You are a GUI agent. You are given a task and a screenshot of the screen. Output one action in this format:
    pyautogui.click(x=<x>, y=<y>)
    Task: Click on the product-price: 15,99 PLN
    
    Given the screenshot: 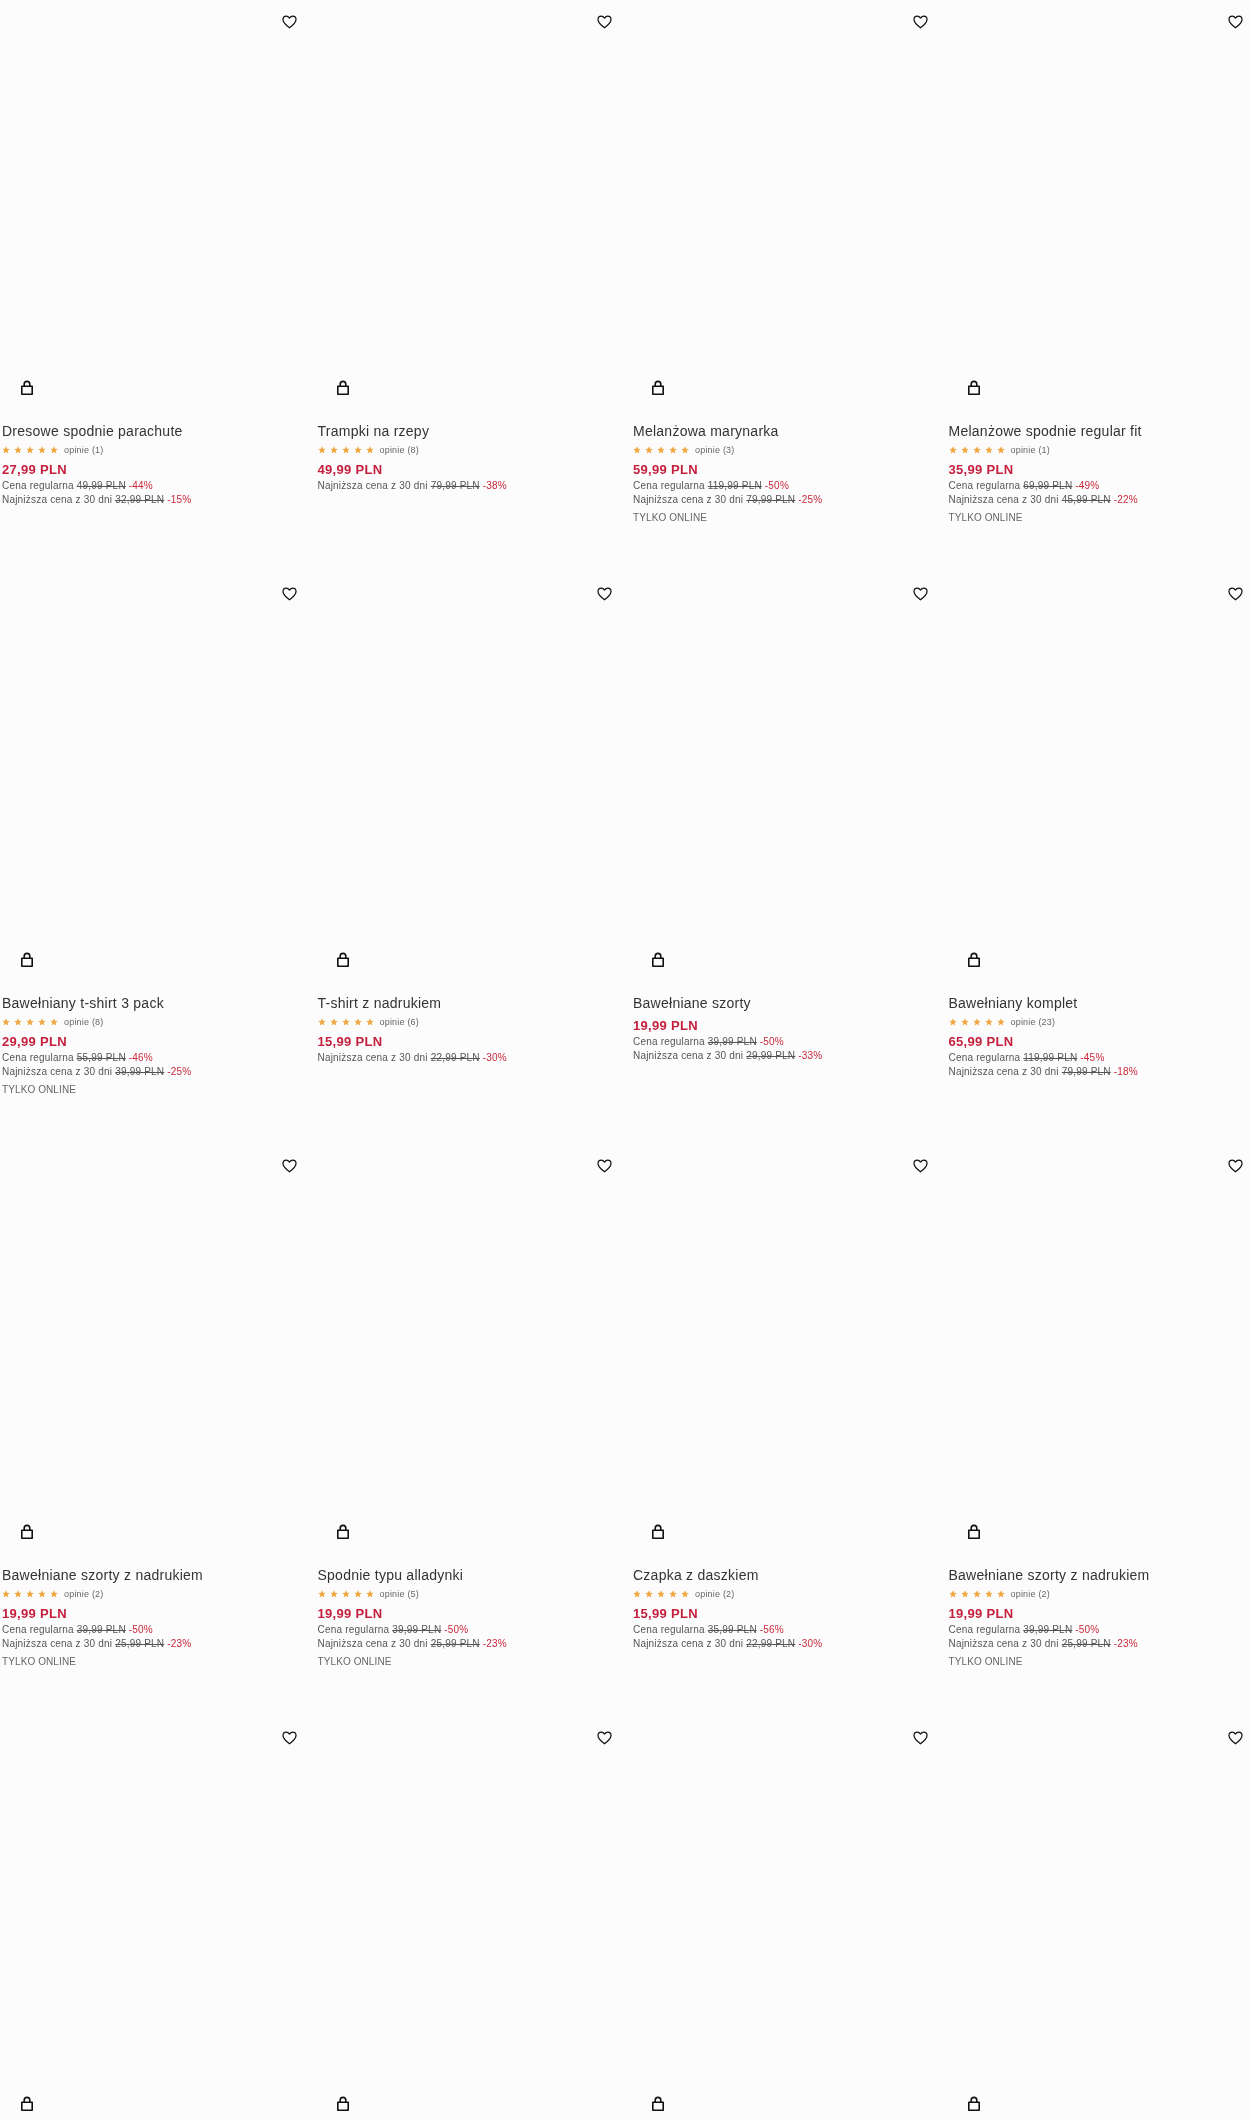 What is the action you would take?
    pyautogui.click(x=665, y=1614)
    